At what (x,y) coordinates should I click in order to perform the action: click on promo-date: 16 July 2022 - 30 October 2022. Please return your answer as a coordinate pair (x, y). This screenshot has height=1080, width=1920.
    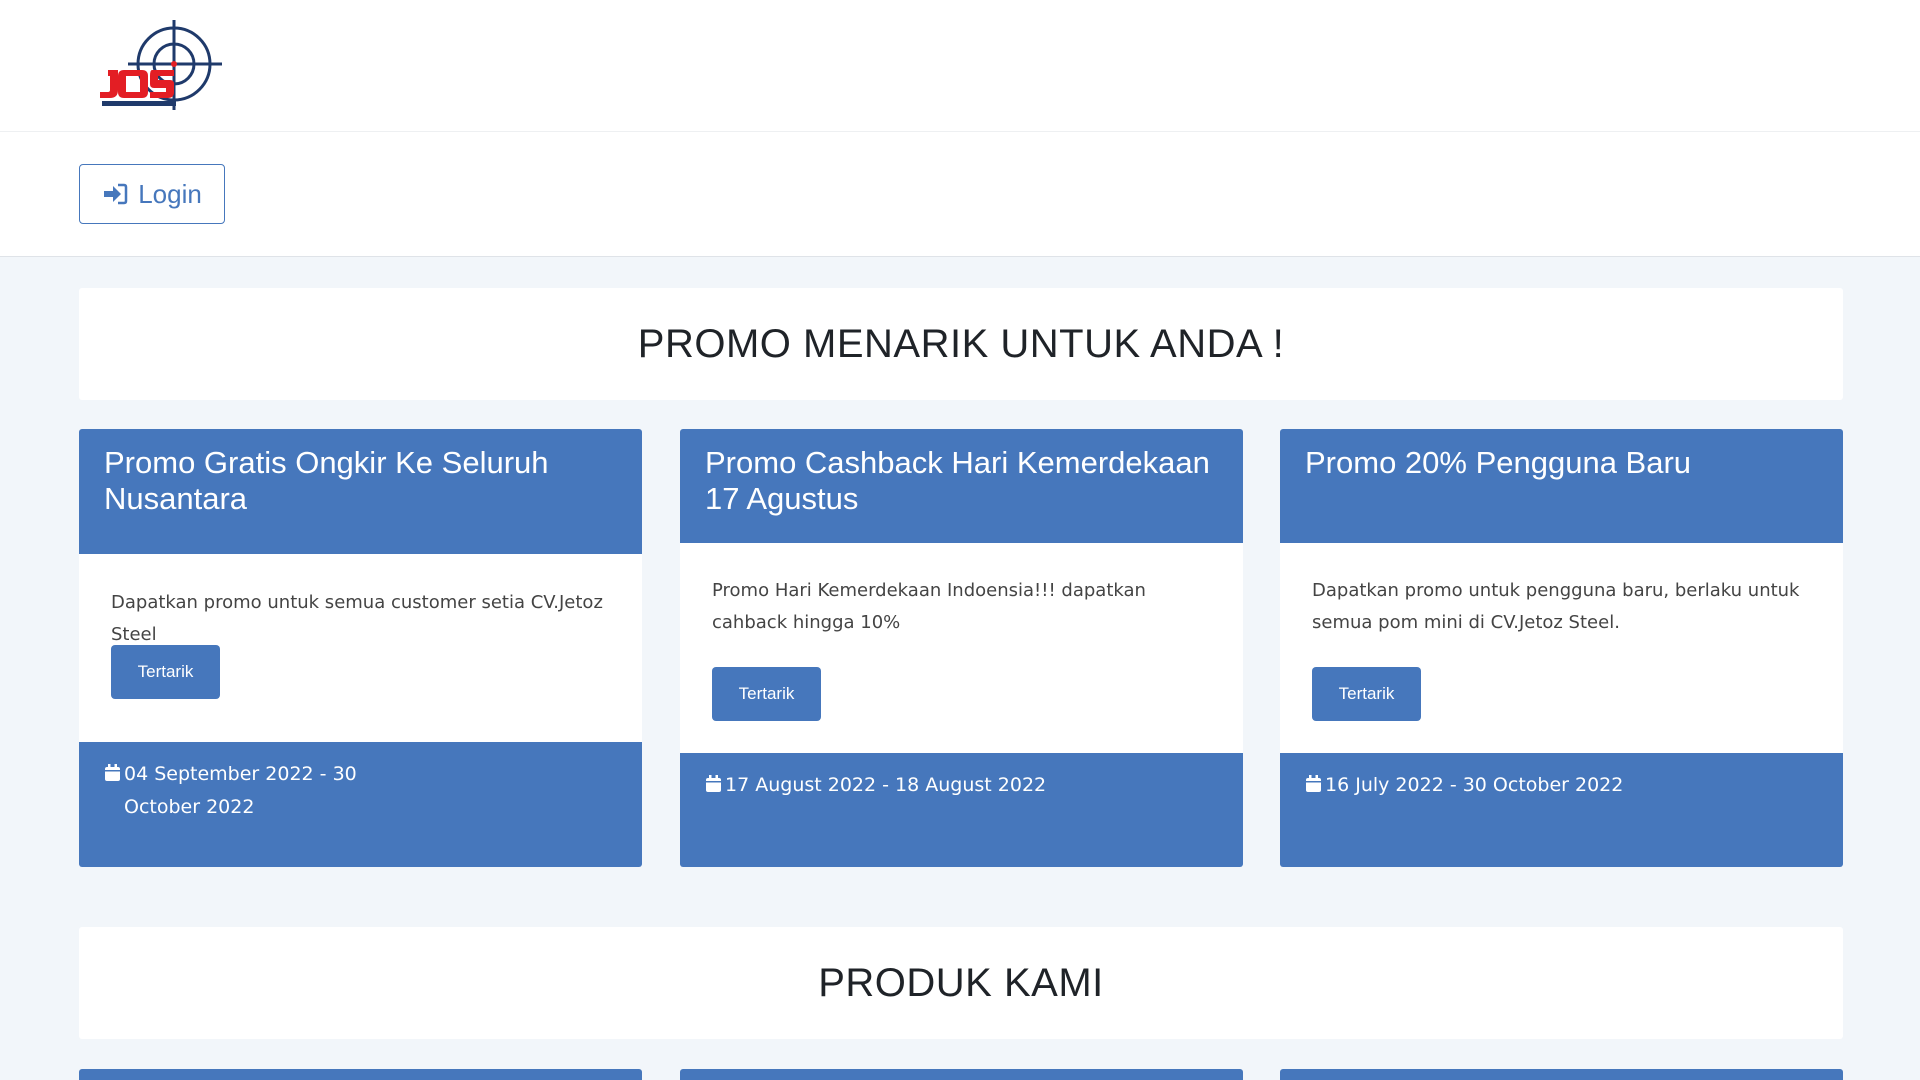
    Looking at the image, I should click on (1474, 785).